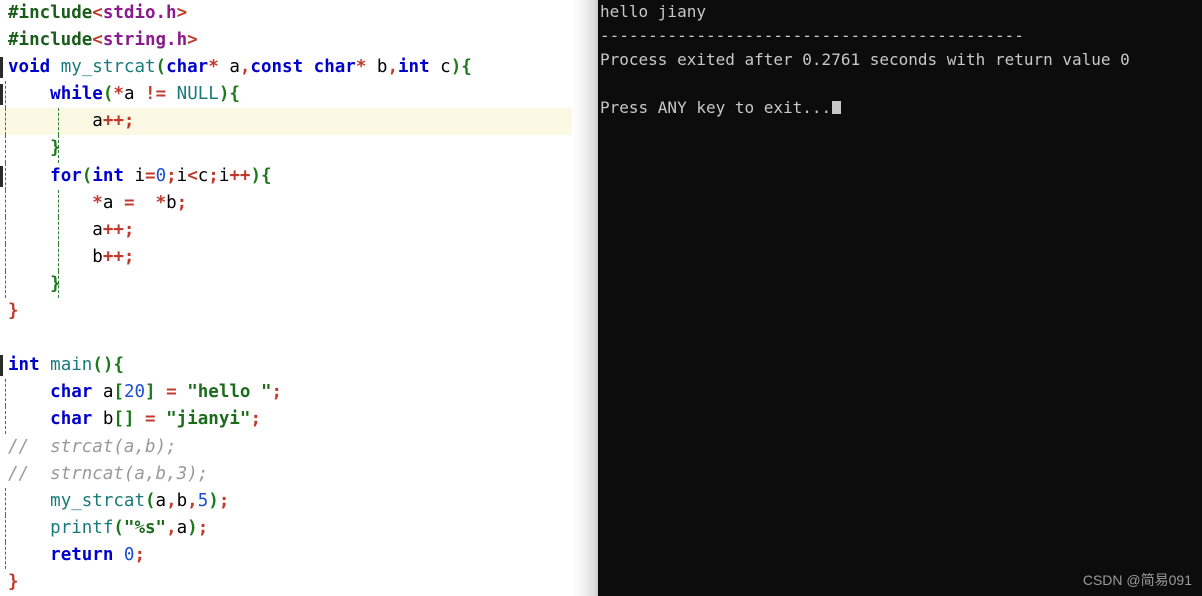  I want to click on code-line-text: while(*a != NULL){, so click(145, 94).